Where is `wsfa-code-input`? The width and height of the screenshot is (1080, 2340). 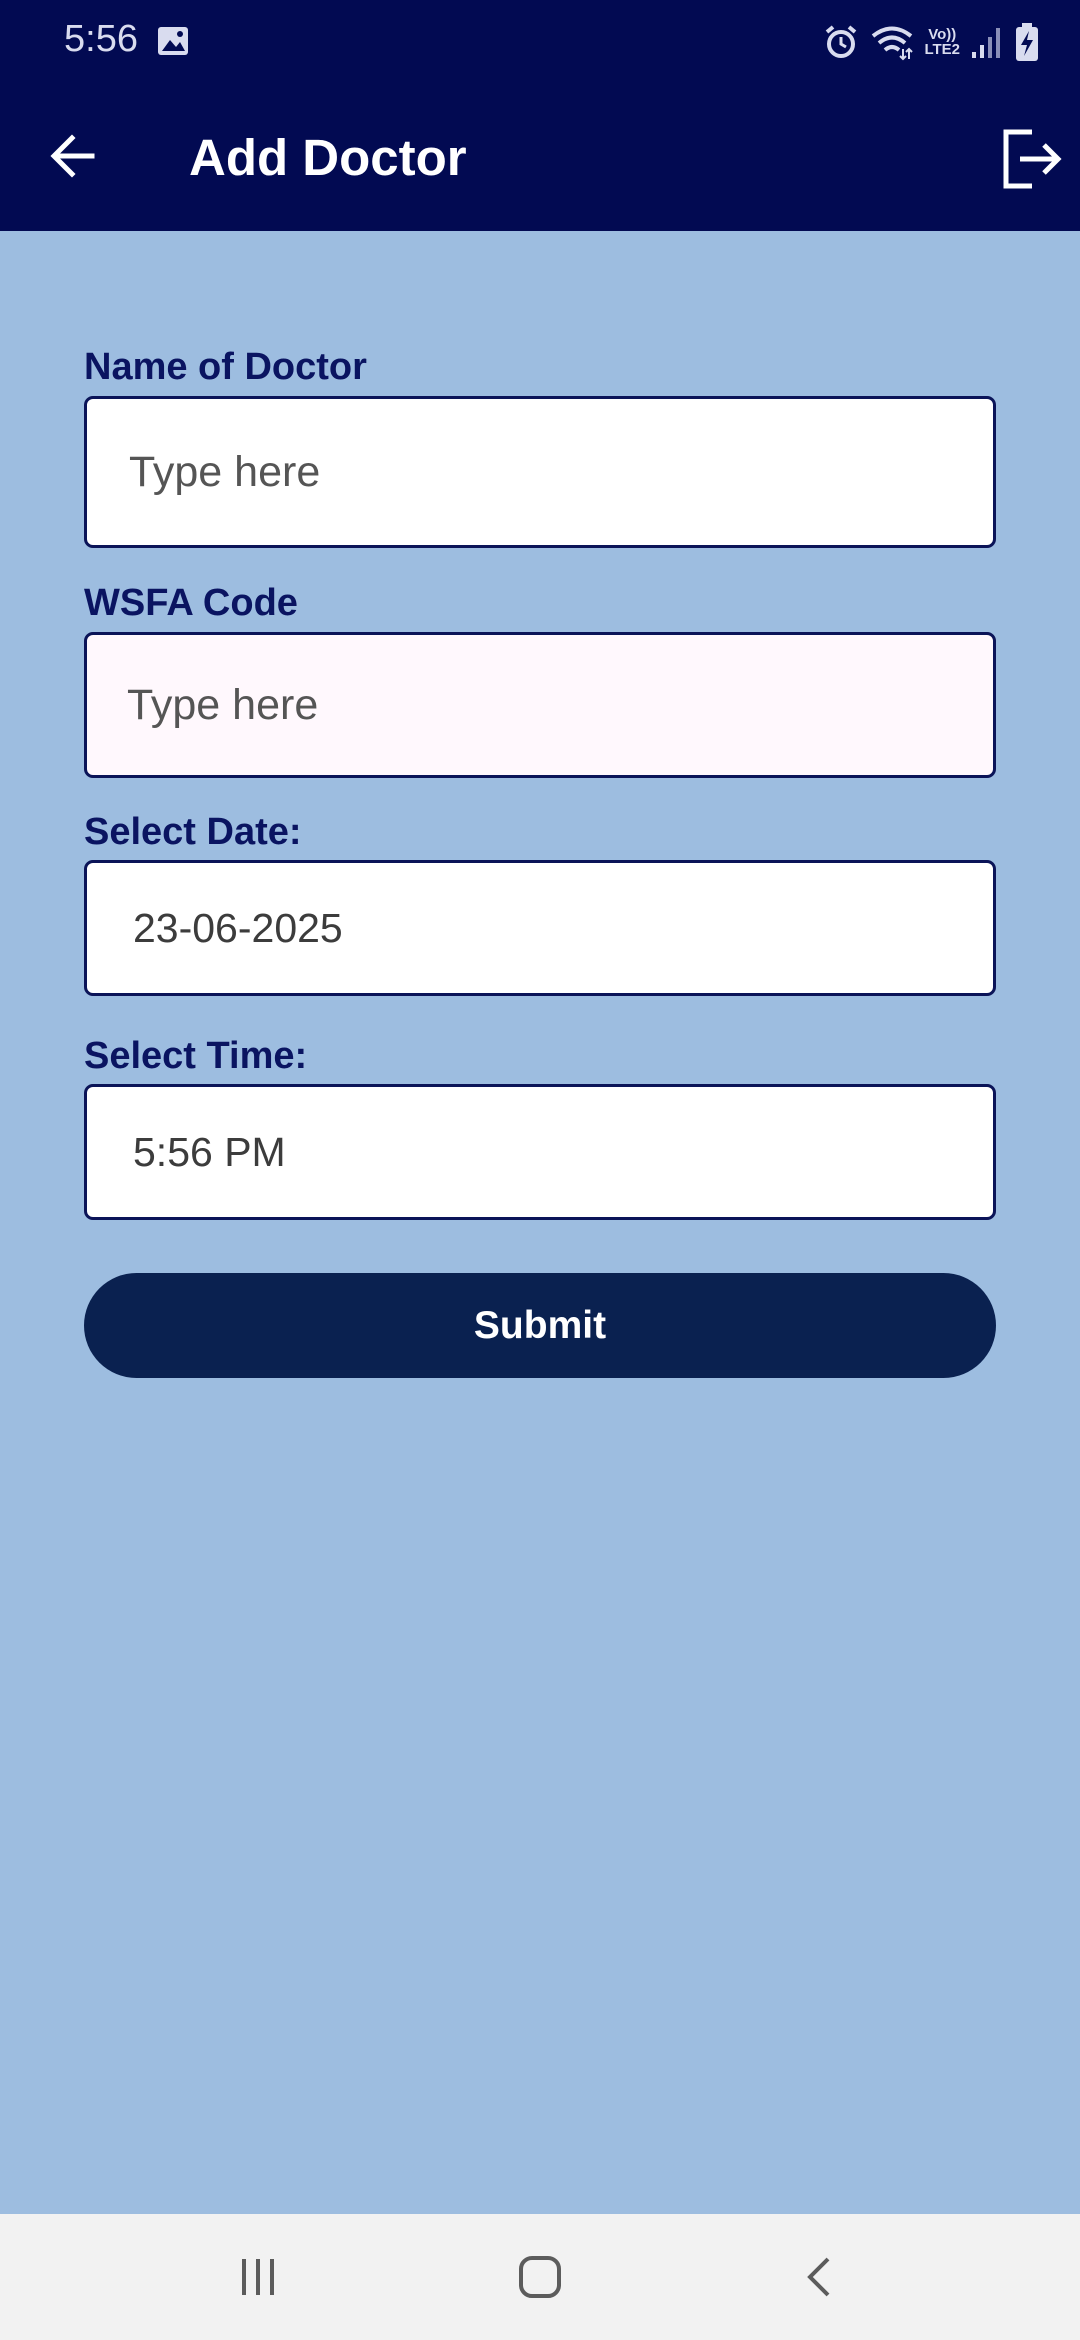
wsfa-code-input is located at coordinates (540, 705).